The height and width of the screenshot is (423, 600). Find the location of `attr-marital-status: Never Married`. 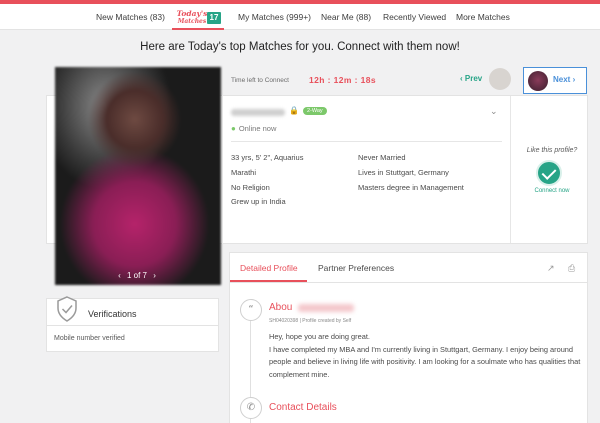

attr-marital-status: Never Married is located at coordinates (382, 157).